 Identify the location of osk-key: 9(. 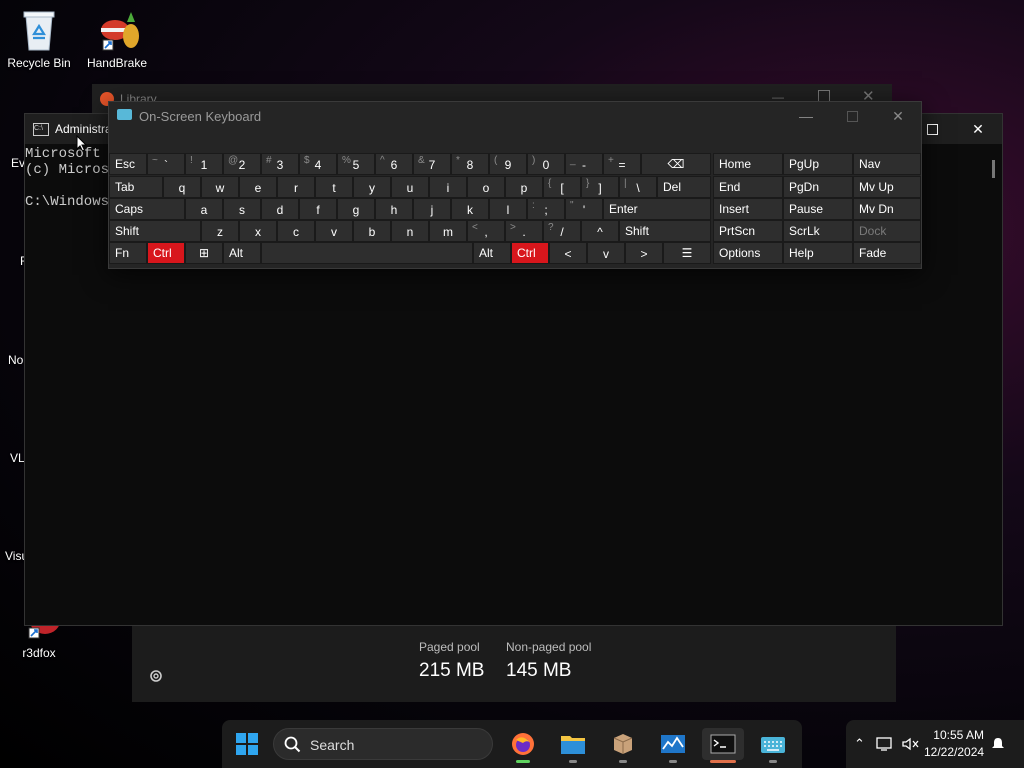
(508, 164).